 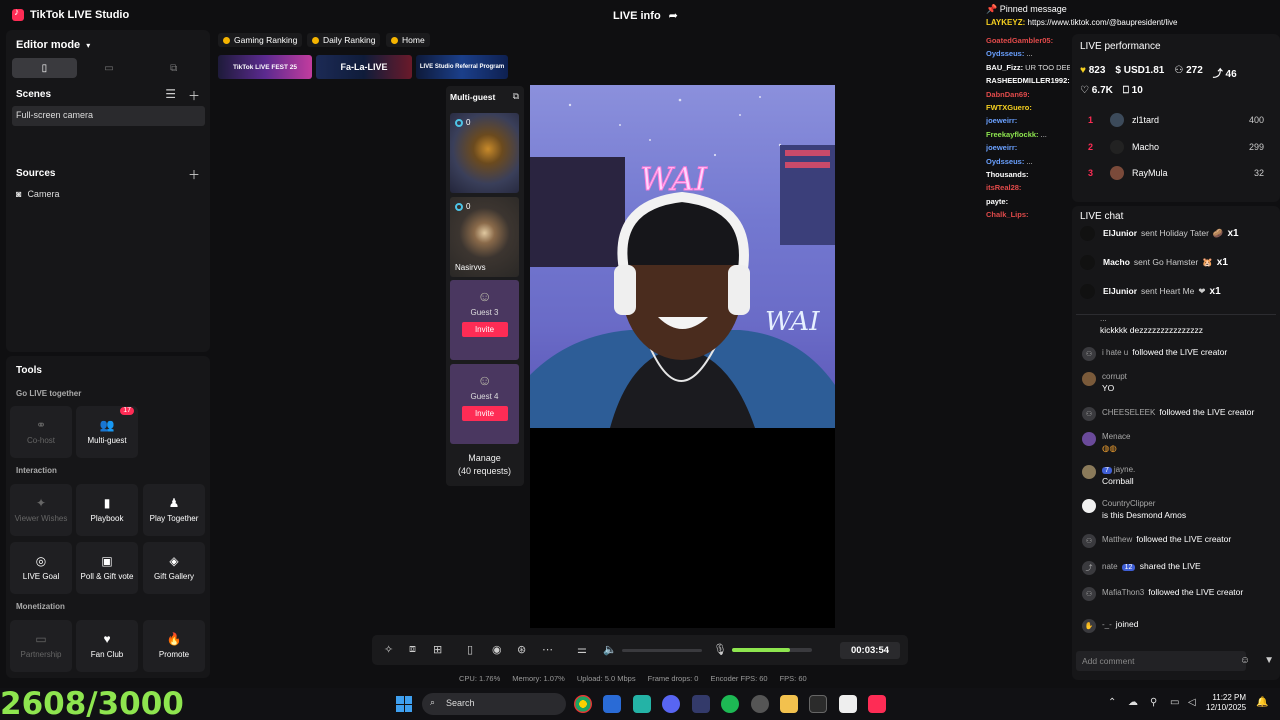 I want to click on taskbar-search: ⌕ Search, so click(x=494, y=704).